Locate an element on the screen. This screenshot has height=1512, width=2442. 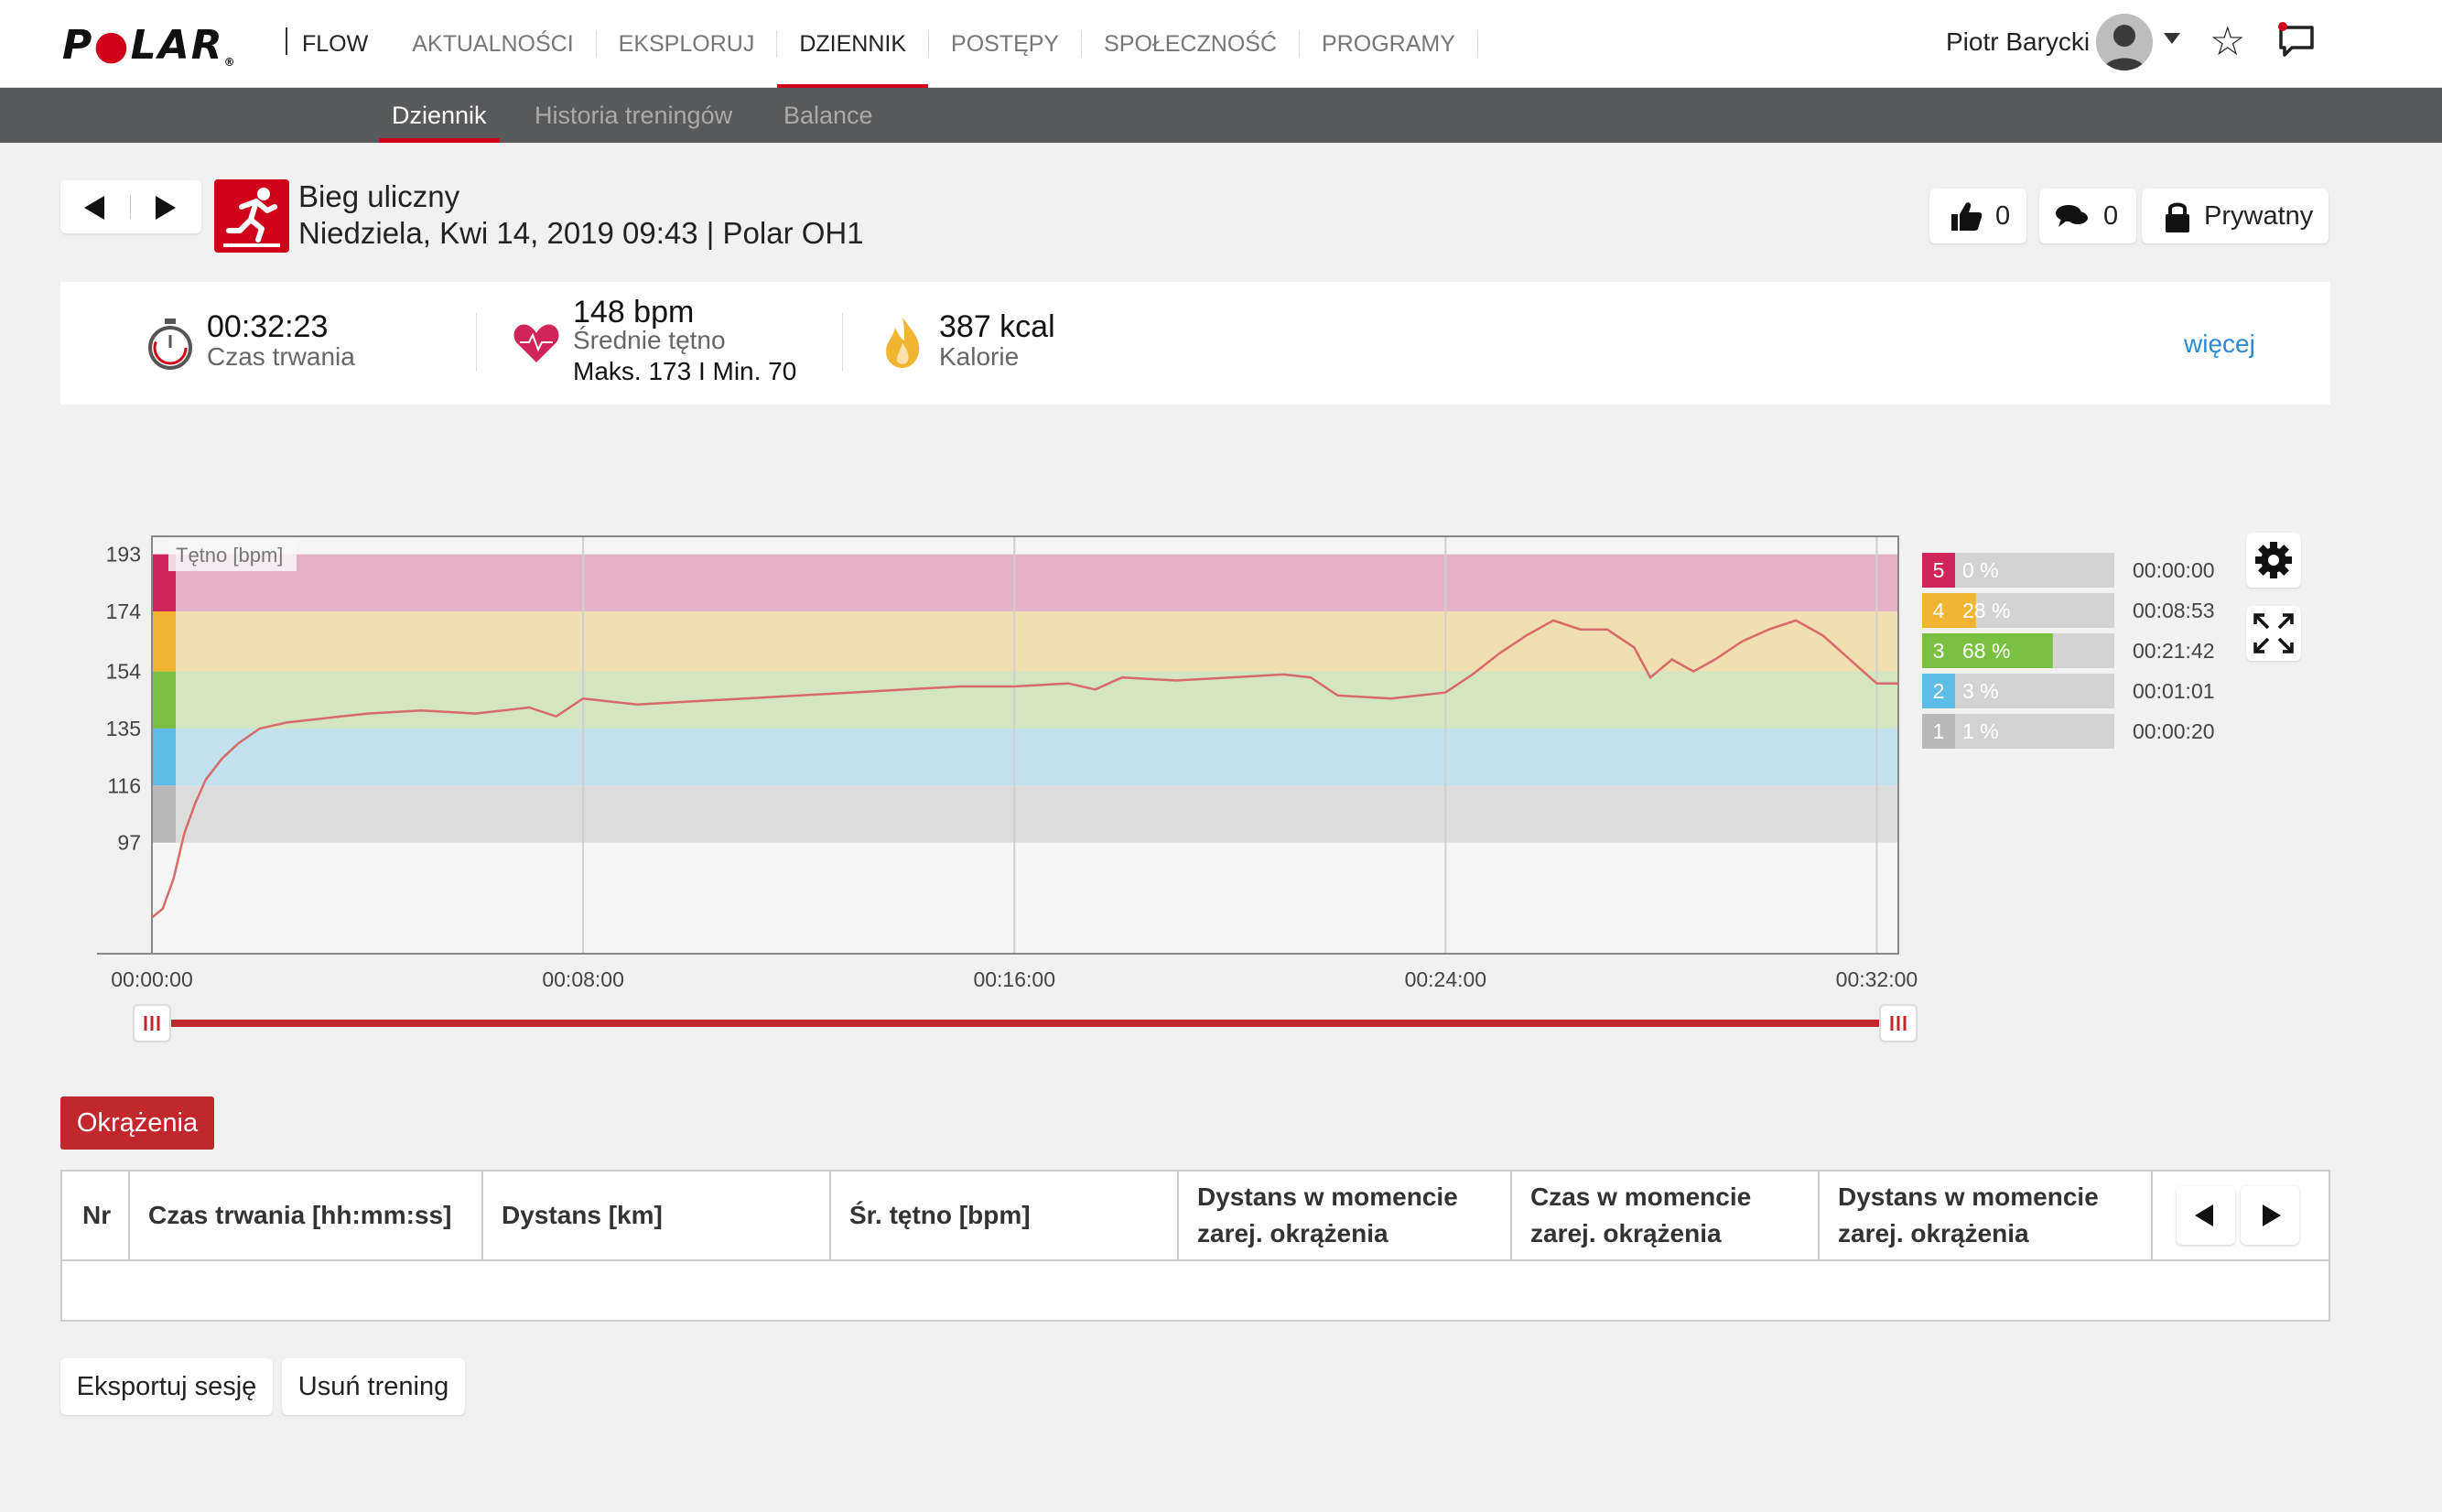
nav-programy: PROGRAMY is located at coordinates (1388, 44).